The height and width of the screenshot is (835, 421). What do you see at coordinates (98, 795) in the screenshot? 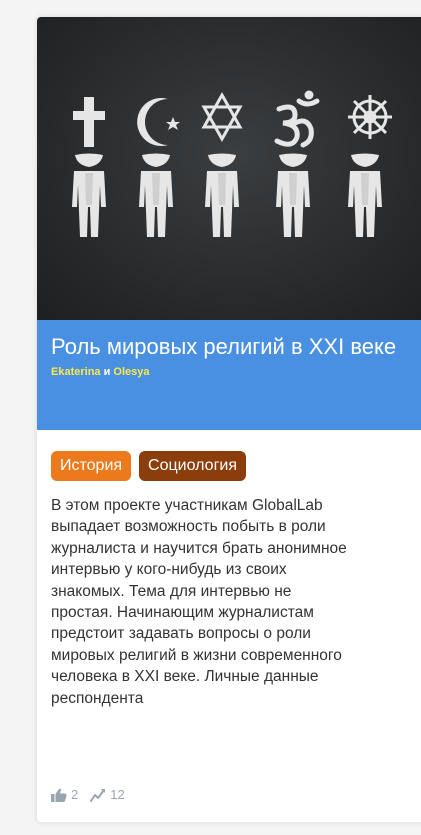
I see `activity-graph-icon` at bounding box center [98, 795].